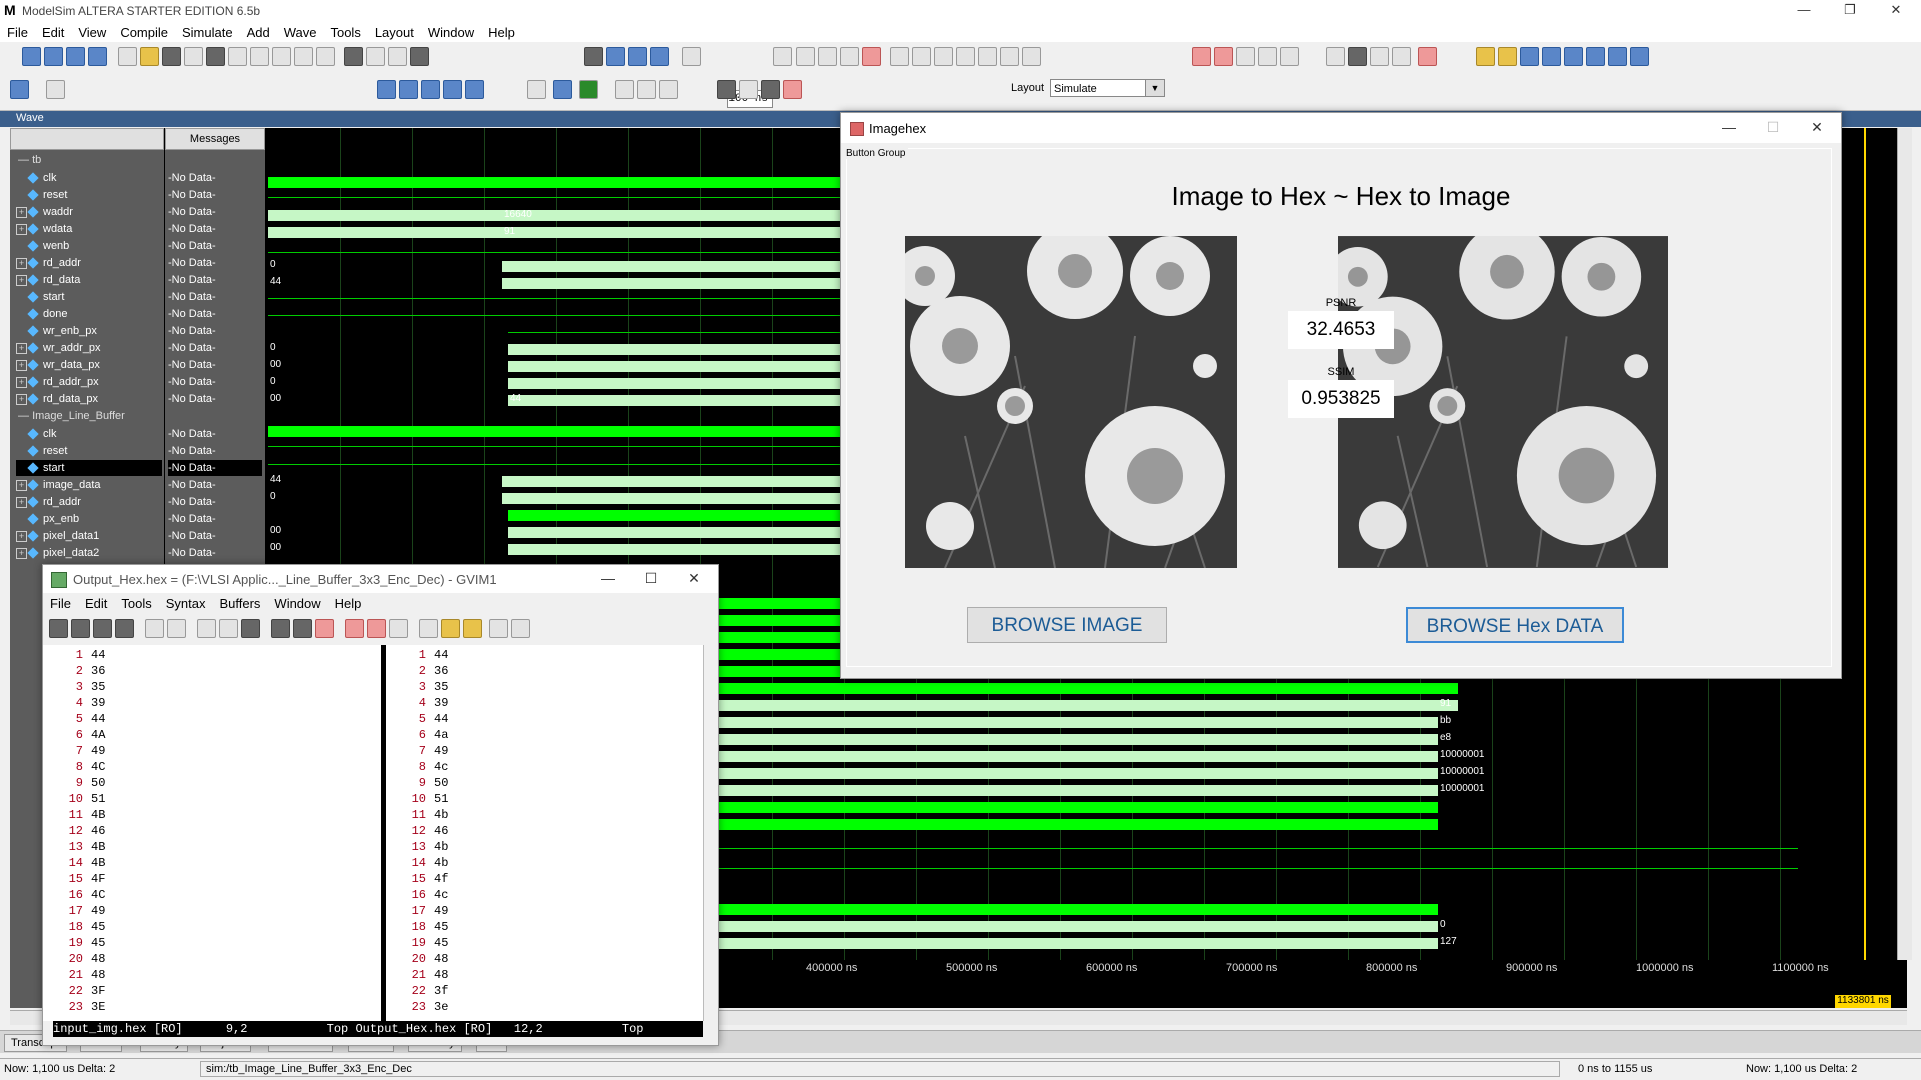 Image resolution: width=1921 pixels, height=1080 pixels. What do you see at coordinates (89, 434) in the screenshot?
I see `signal-ilb-clk: clk` at bounding box center [89, 434].